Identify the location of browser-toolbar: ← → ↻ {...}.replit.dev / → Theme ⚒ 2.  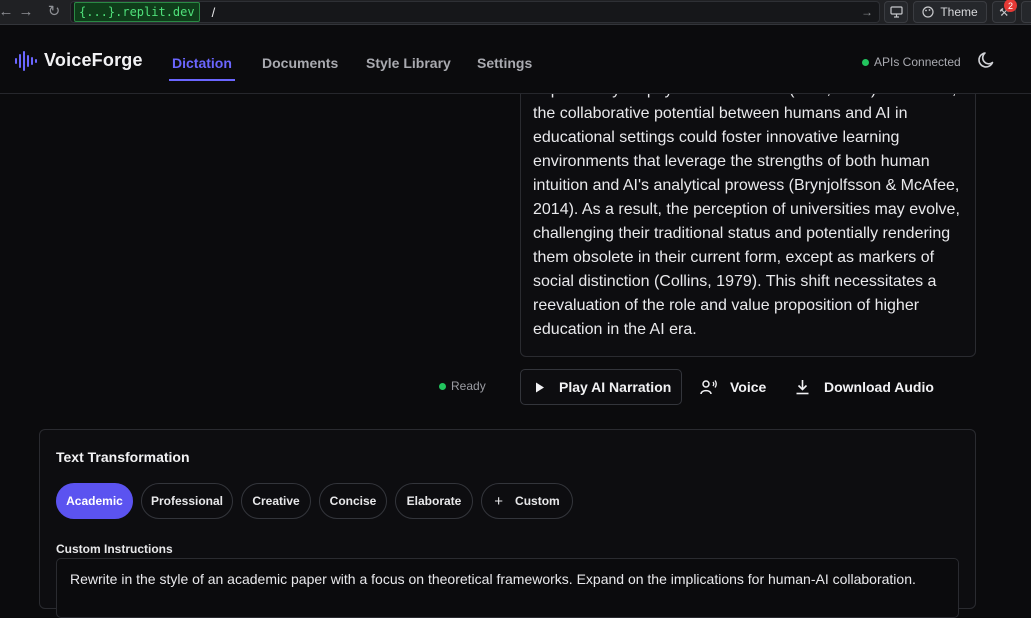
(515, 12).